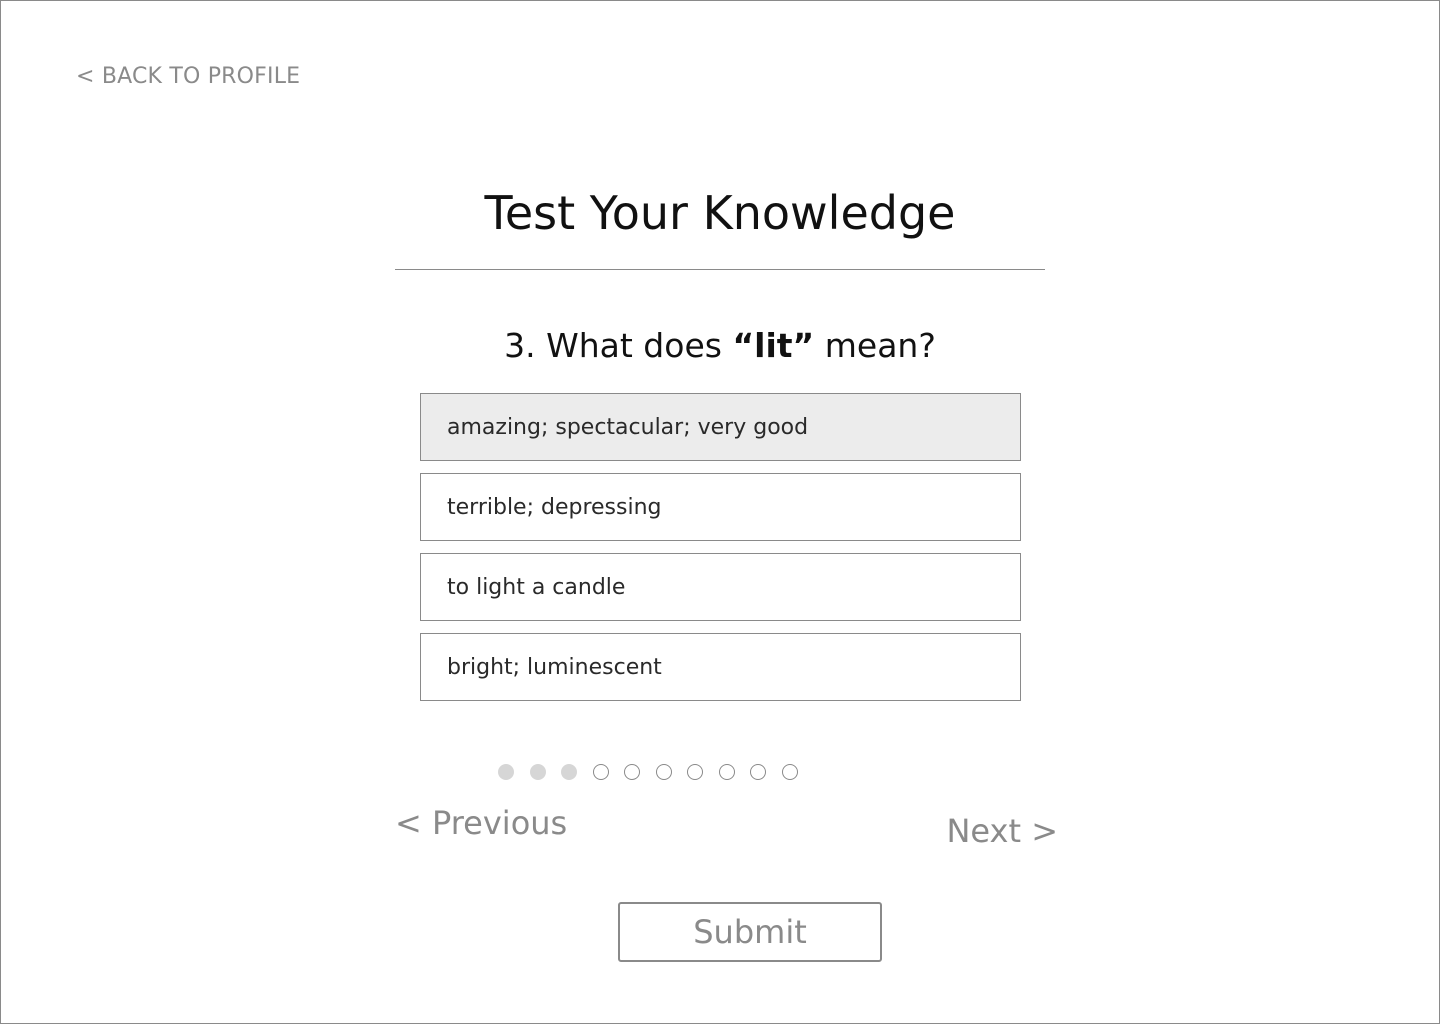  I want to click on answer-option-label: bright; luminescent, so click(554, 667).